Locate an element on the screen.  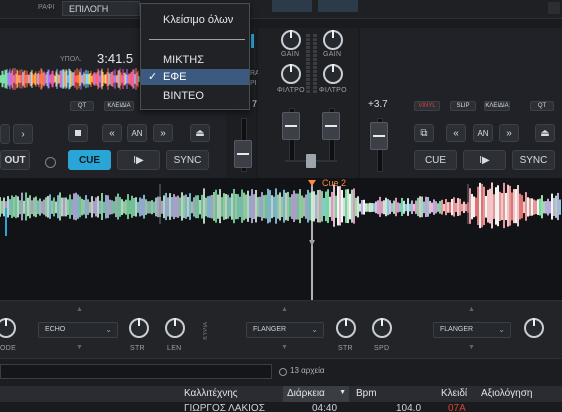
fx-right-effect-select: FLANGER ⌄ is located at coordinates (472, 330).